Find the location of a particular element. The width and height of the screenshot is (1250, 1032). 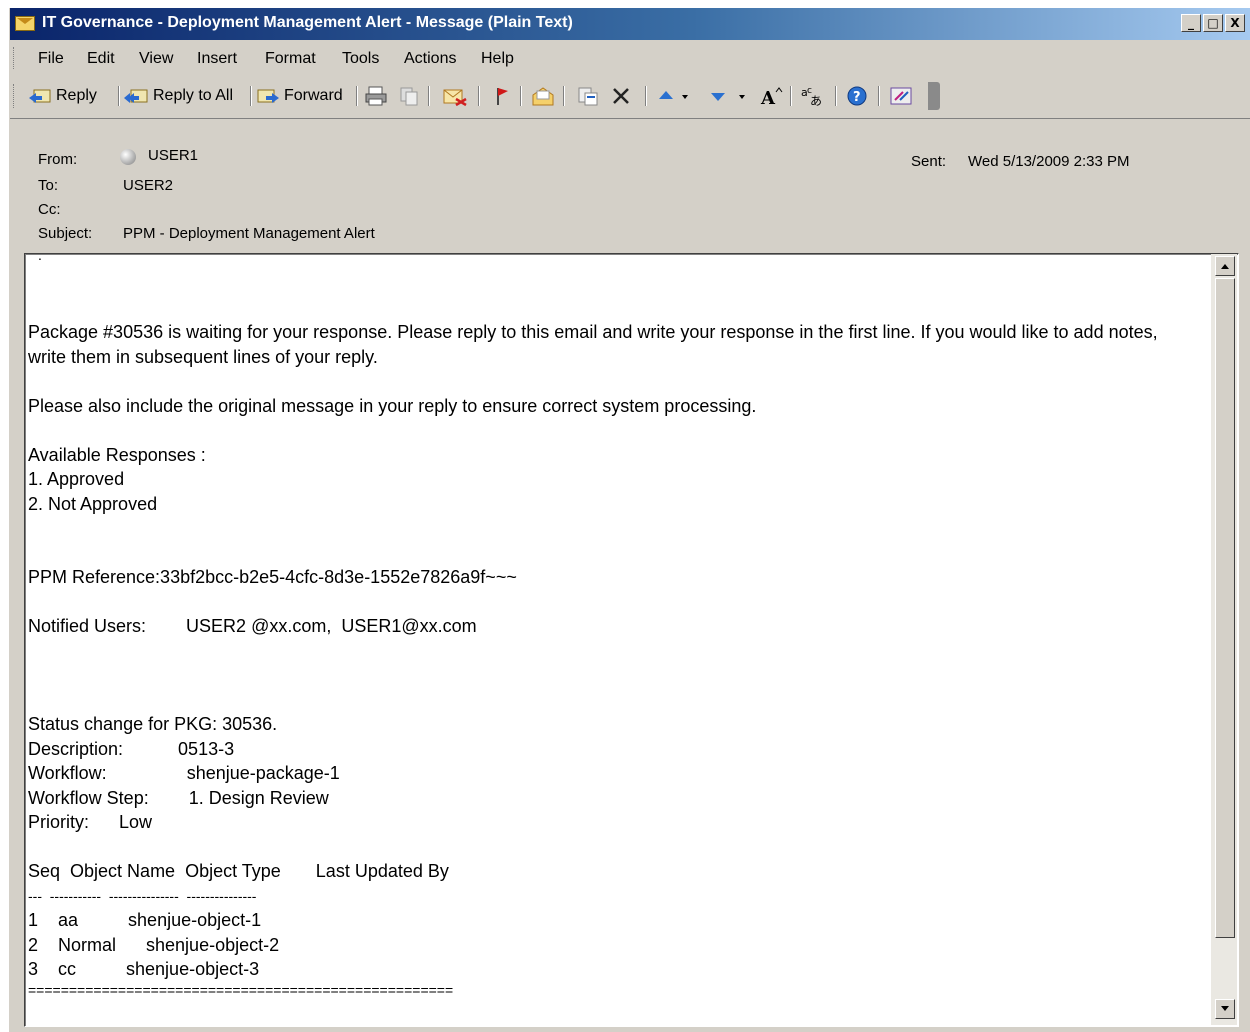

encoding-button: acあ is located at coordinates (813, 96).